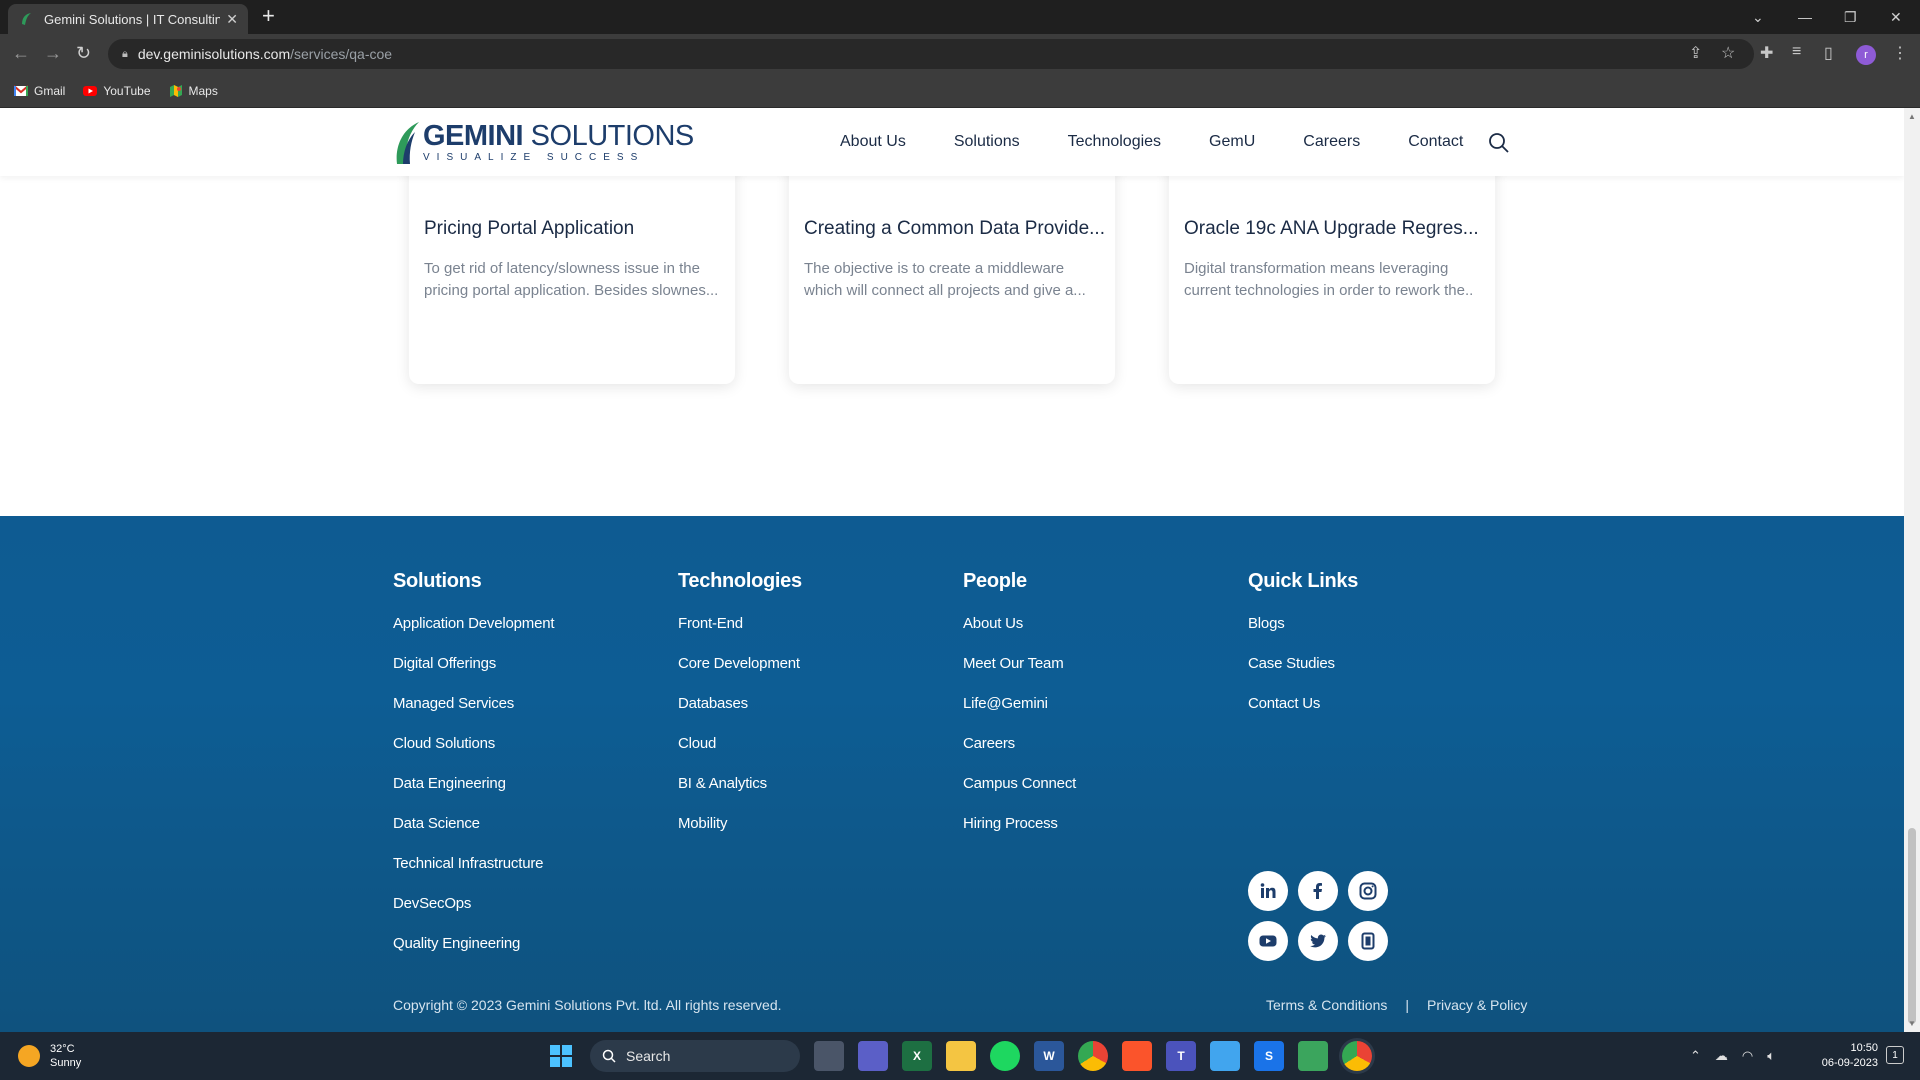 The image size is (1920, 1080). I want to click on forward-icon: →, so click(53, 53).